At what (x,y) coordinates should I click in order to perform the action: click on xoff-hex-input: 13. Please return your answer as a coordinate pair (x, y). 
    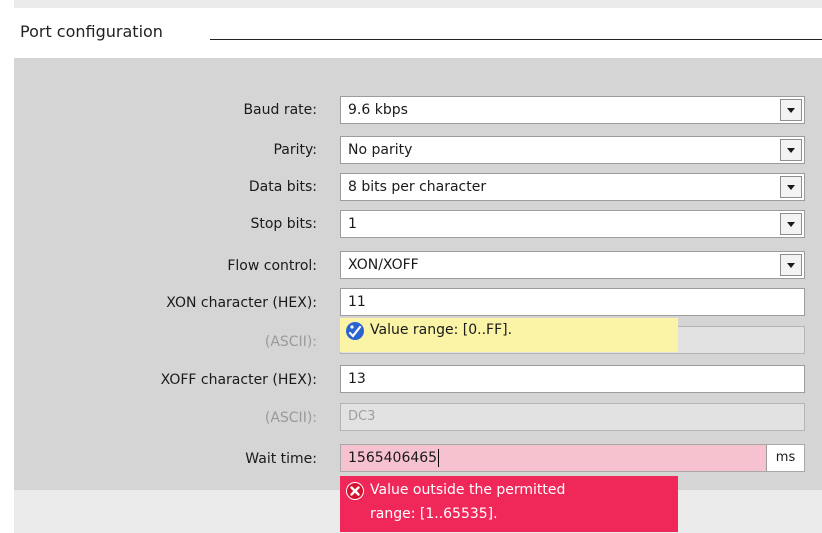
    Looking at the image, I should click on (572, 379).